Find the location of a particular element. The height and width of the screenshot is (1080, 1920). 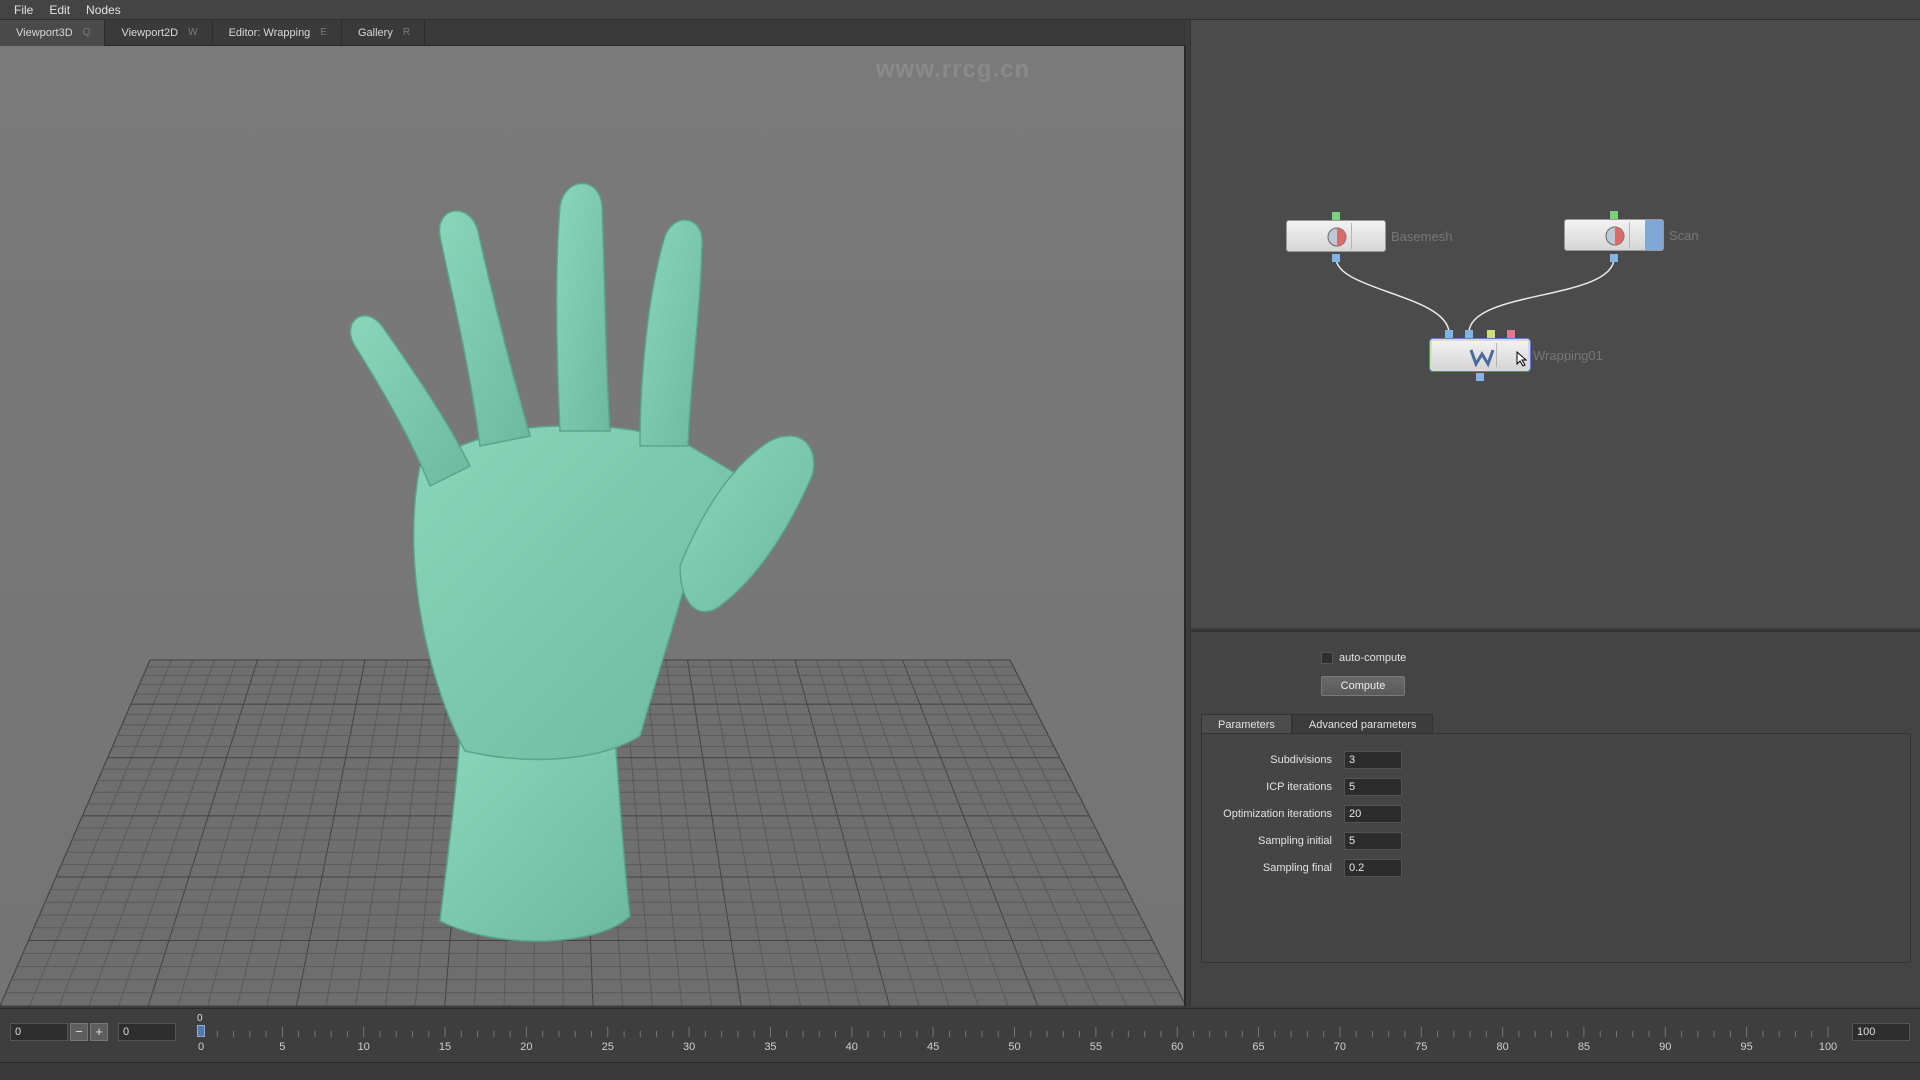

tab-editor-wrapping: Editor: Wrapping E is located at coordinates (277, 33).